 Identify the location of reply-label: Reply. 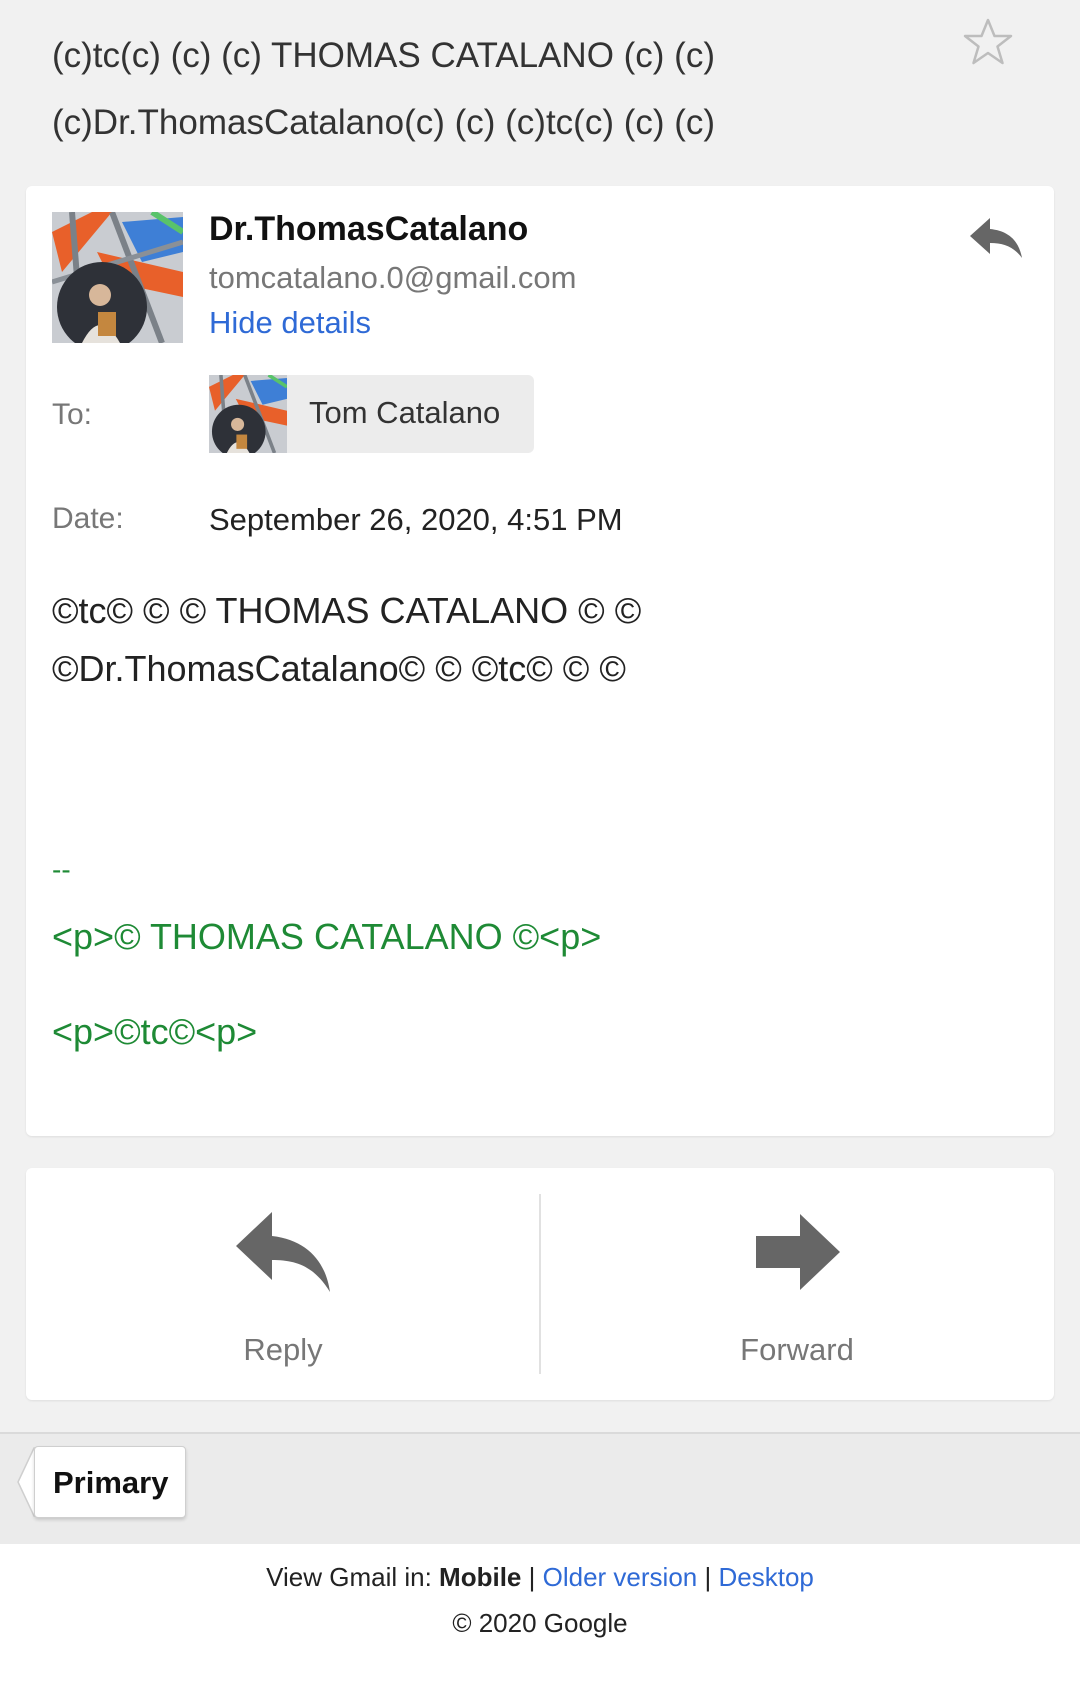
(283, 1349).